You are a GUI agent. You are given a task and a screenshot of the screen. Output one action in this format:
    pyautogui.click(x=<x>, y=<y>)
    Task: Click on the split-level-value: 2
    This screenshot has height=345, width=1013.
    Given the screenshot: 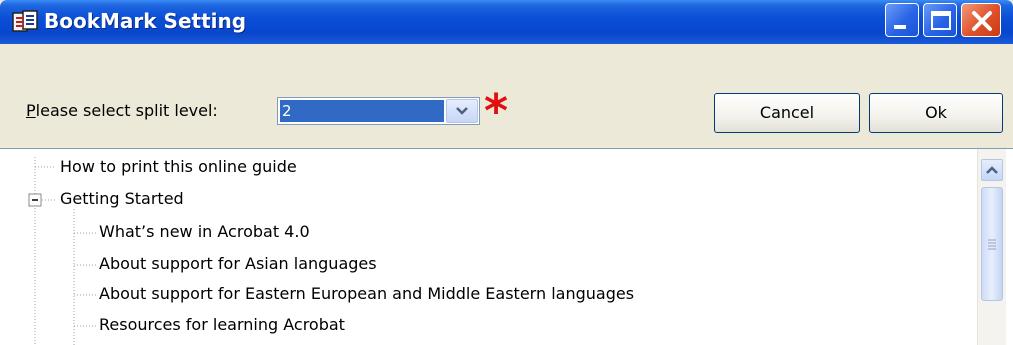 What is the action you would take?
    pyautogui.click(x=362, y=111)
    